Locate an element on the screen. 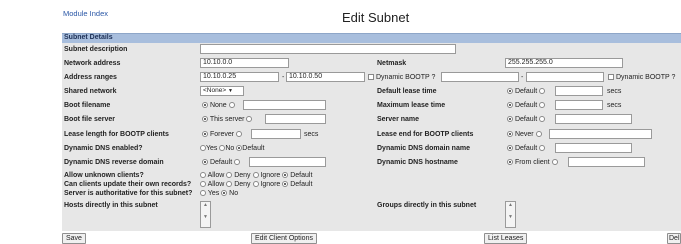 The height and width of the screenshot is (244, 681). boot-file-server-this-text: This server is located at coordinates (227, 119).